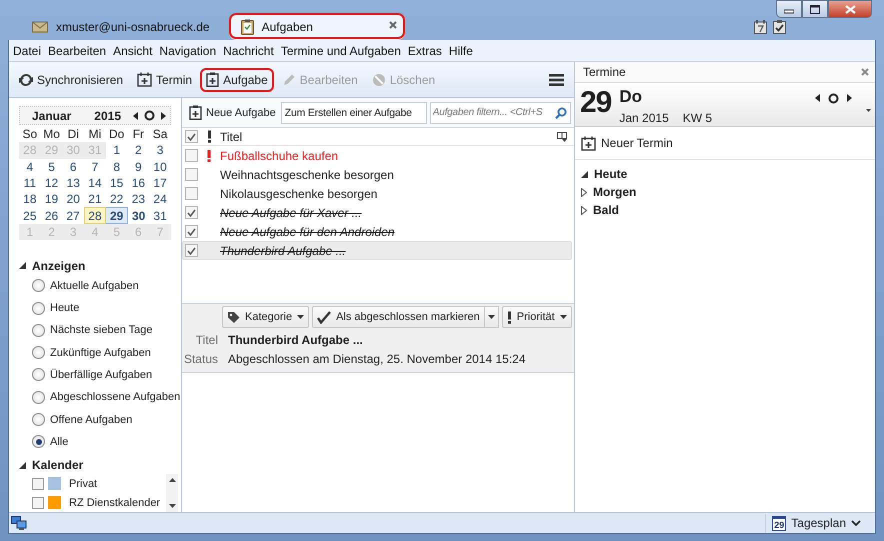 This screenshot has height=541, width=884. What do you see at coordinates (815, 9) in the screenshot?
I see `maximize-button` at bounding box center [815, 9].